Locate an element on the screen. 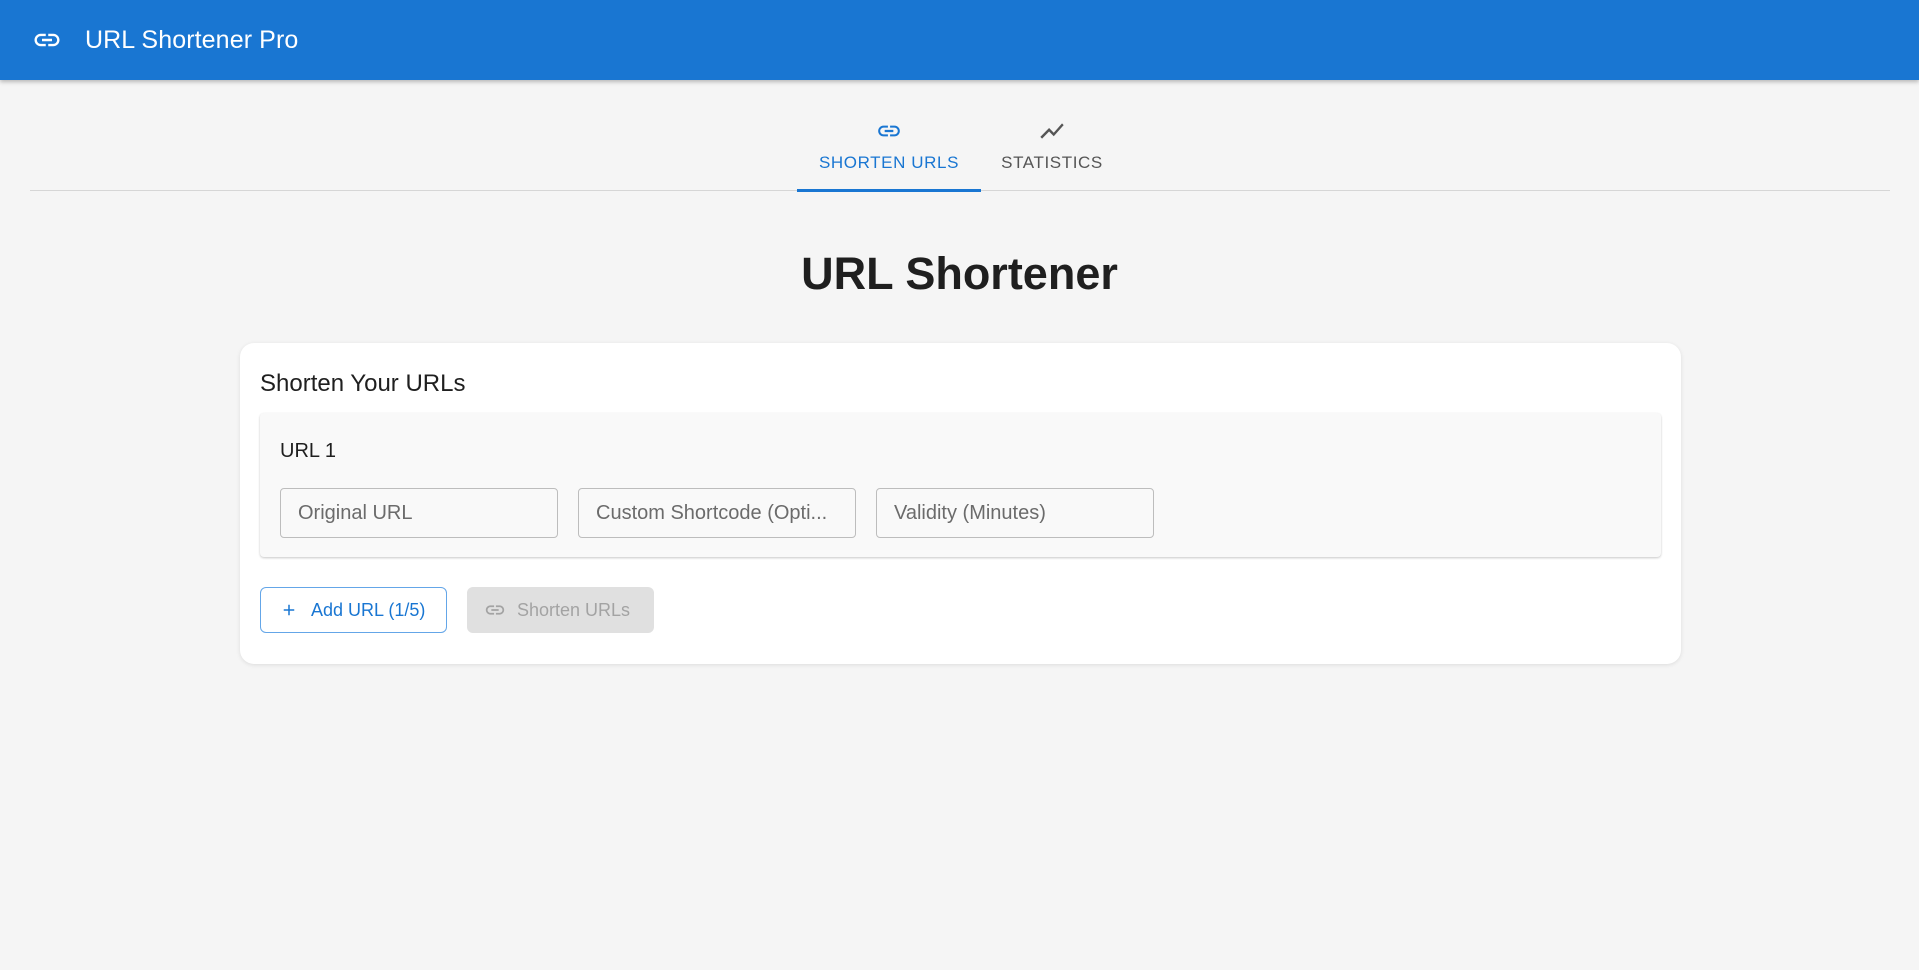  app-bar: URL Shortener Pro is located at coordinates (959, 40).